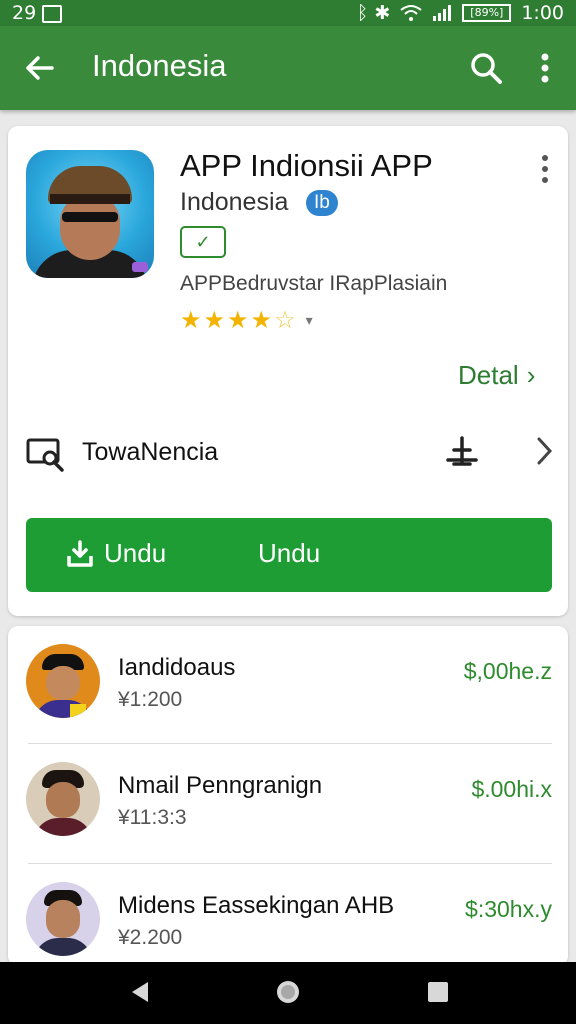 Image resolution: width=576 pixels, height=1024 pixels. What do you see at coordinates (234, 202) in the screenshot?
I see `app-developer: Indonesia` at bounding box center [234, 202].